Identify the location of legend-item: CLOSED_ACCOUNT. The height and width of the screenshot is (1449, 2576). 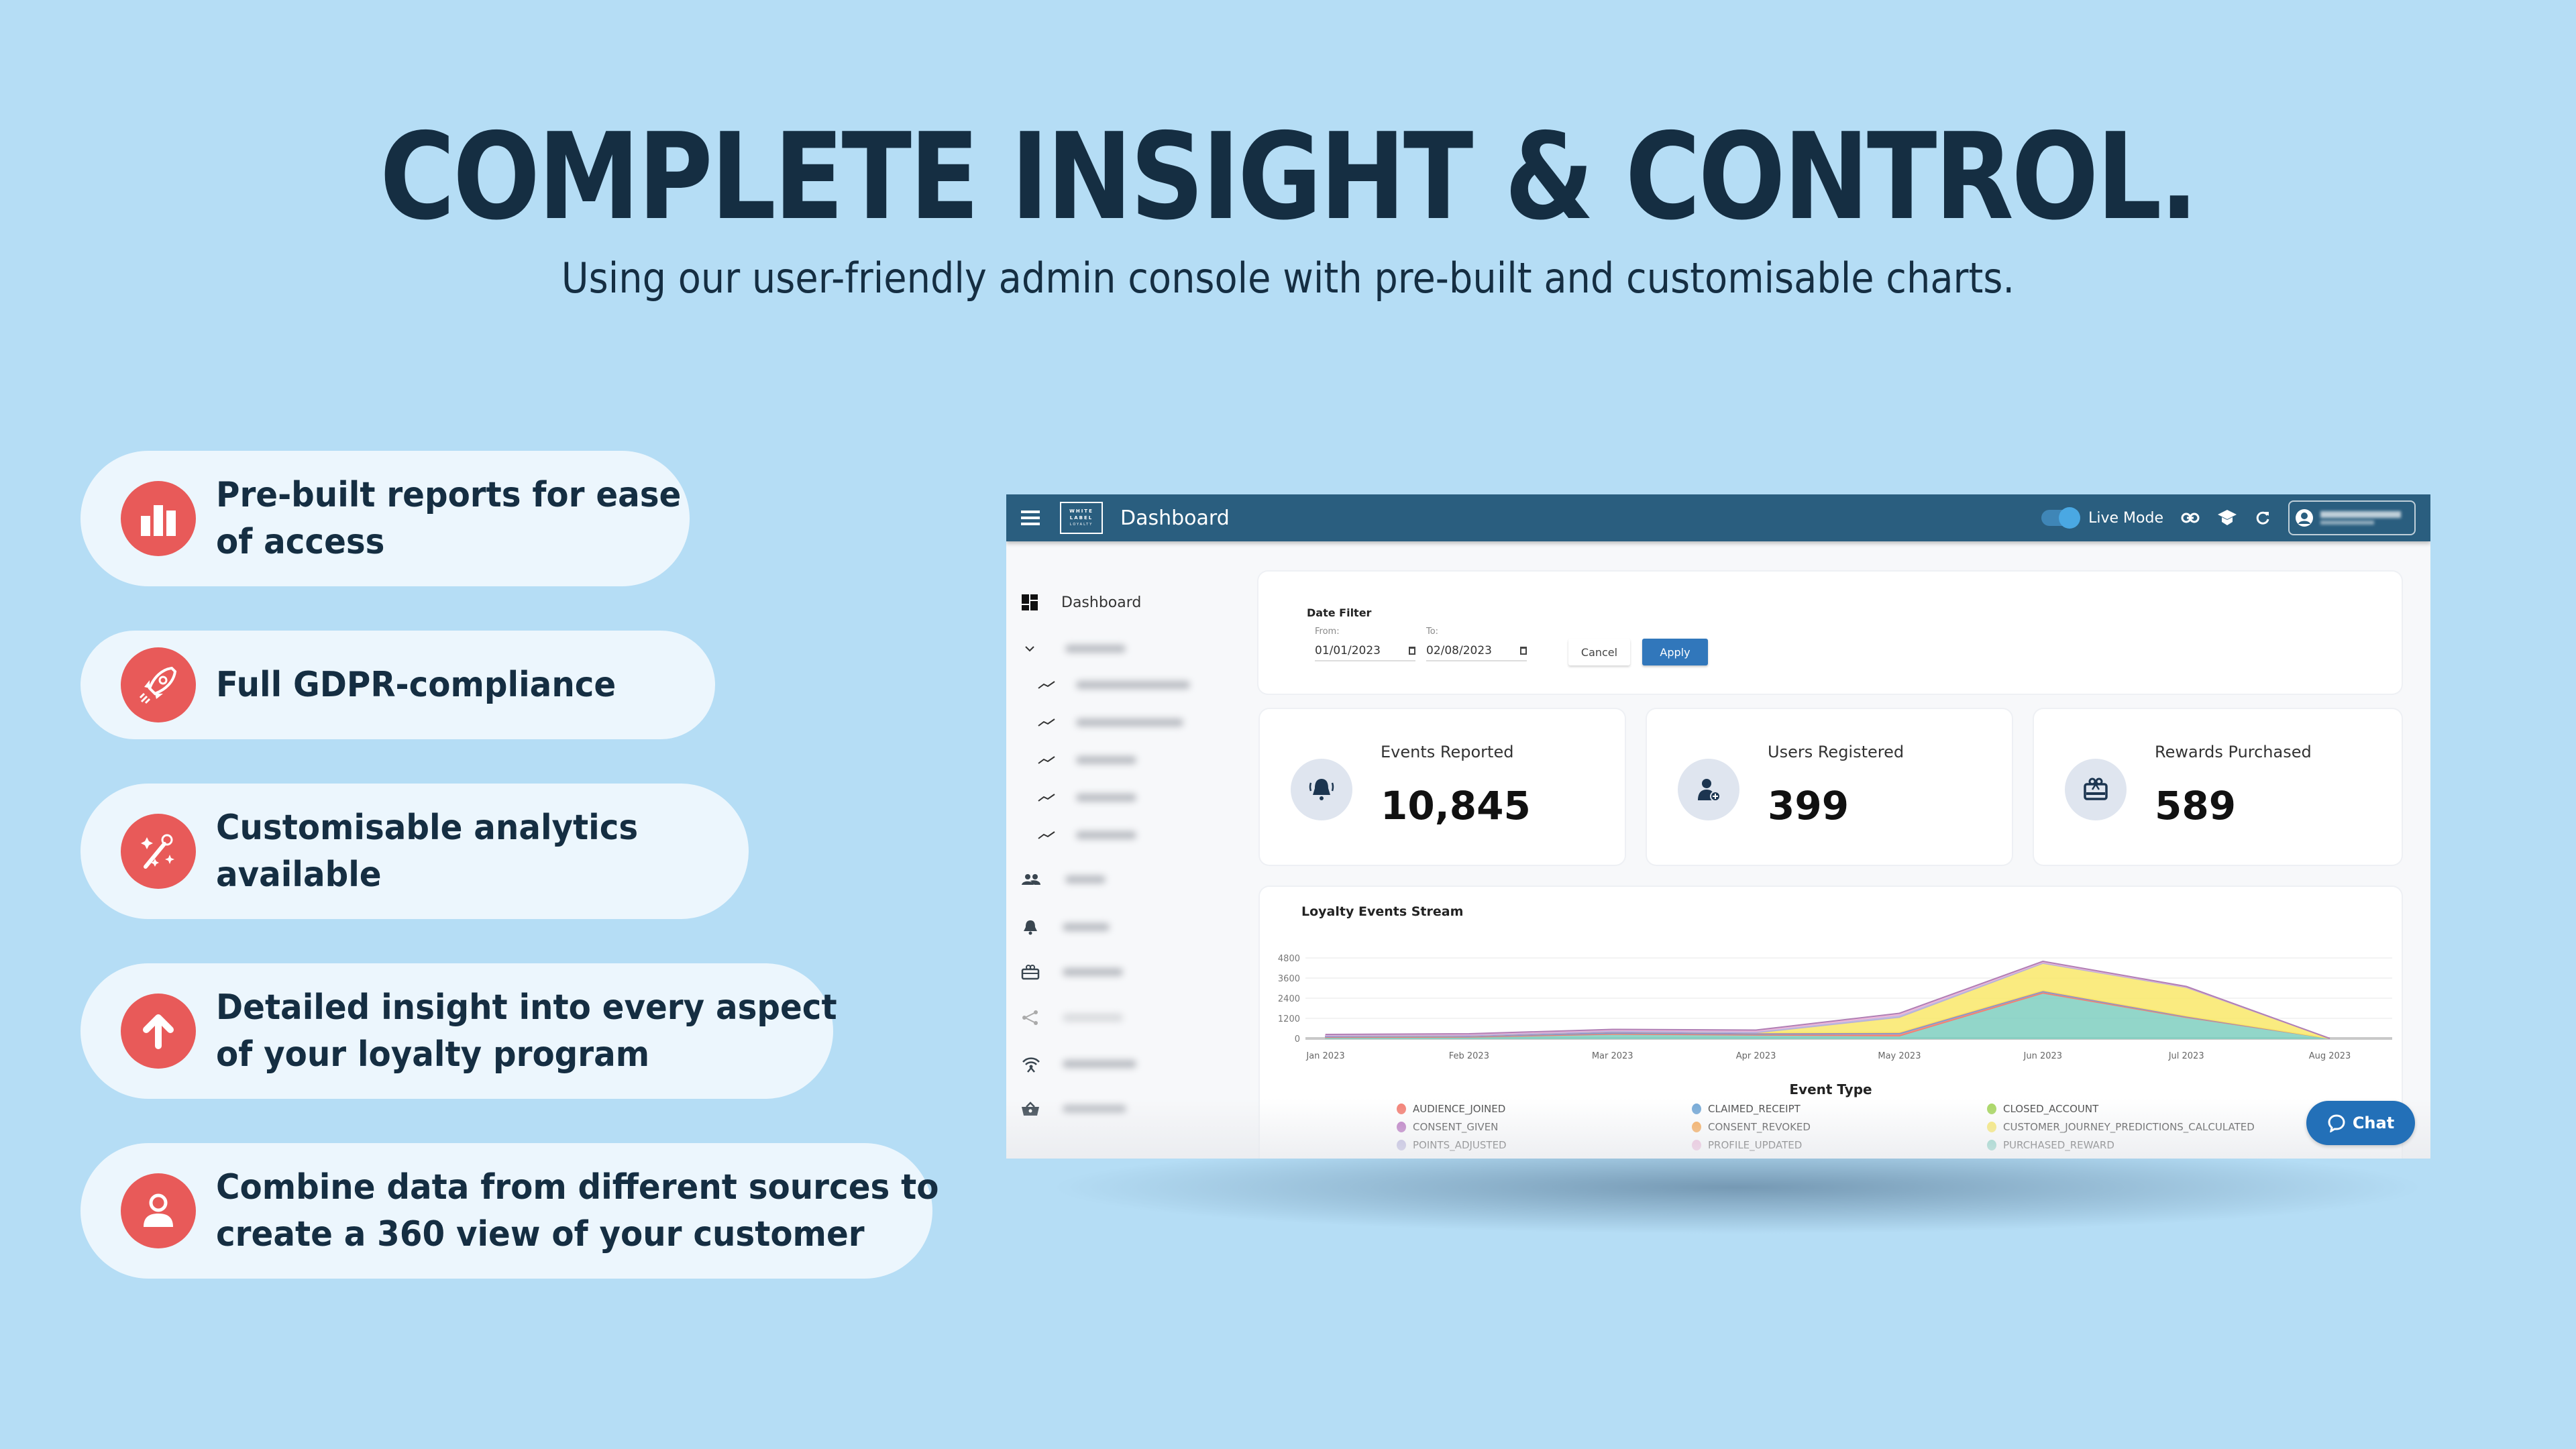
(2042, 1109).